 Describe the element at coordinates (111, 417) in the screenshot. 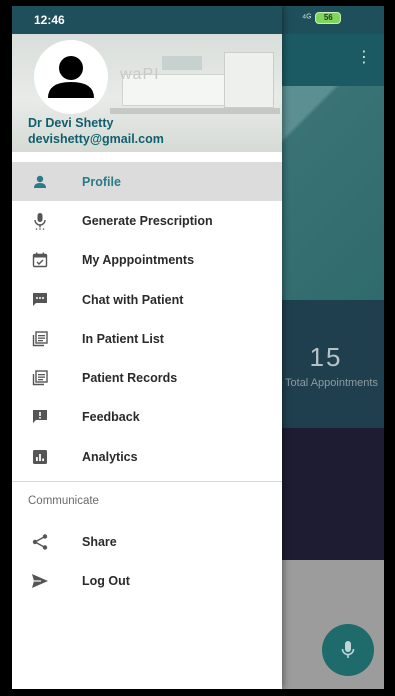

I see `menu-item-label: Feedback` at that location.